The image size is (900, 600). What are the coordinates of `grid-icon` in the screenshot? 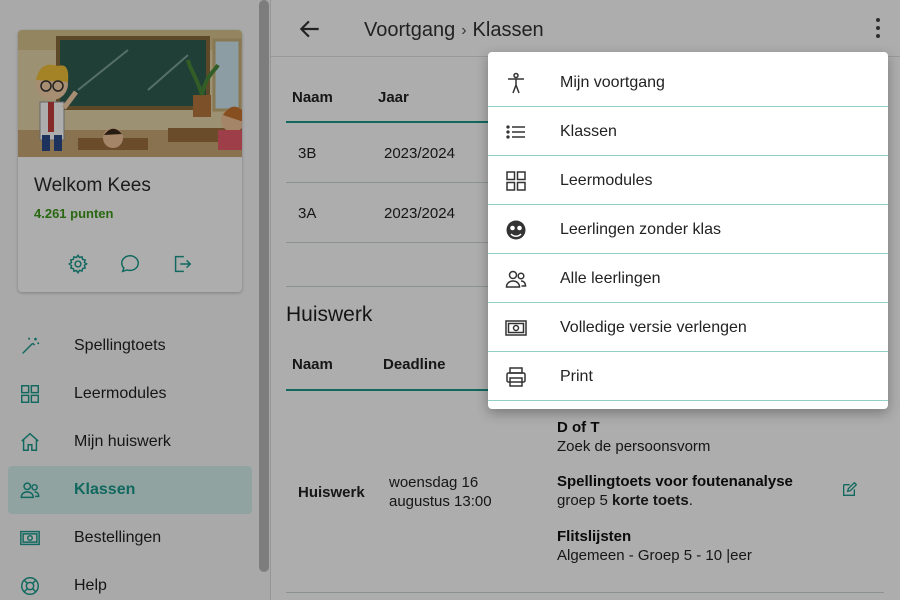 It's located at (516, 181).